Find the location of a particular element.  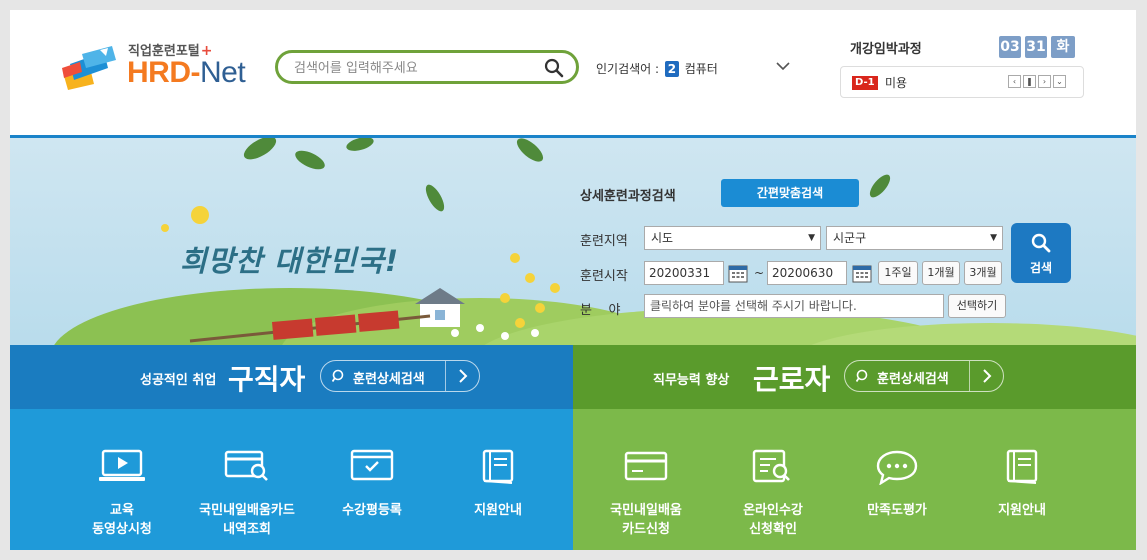

item-label: 국민내일배움 카드신청 is located at coordinates (646, 520).